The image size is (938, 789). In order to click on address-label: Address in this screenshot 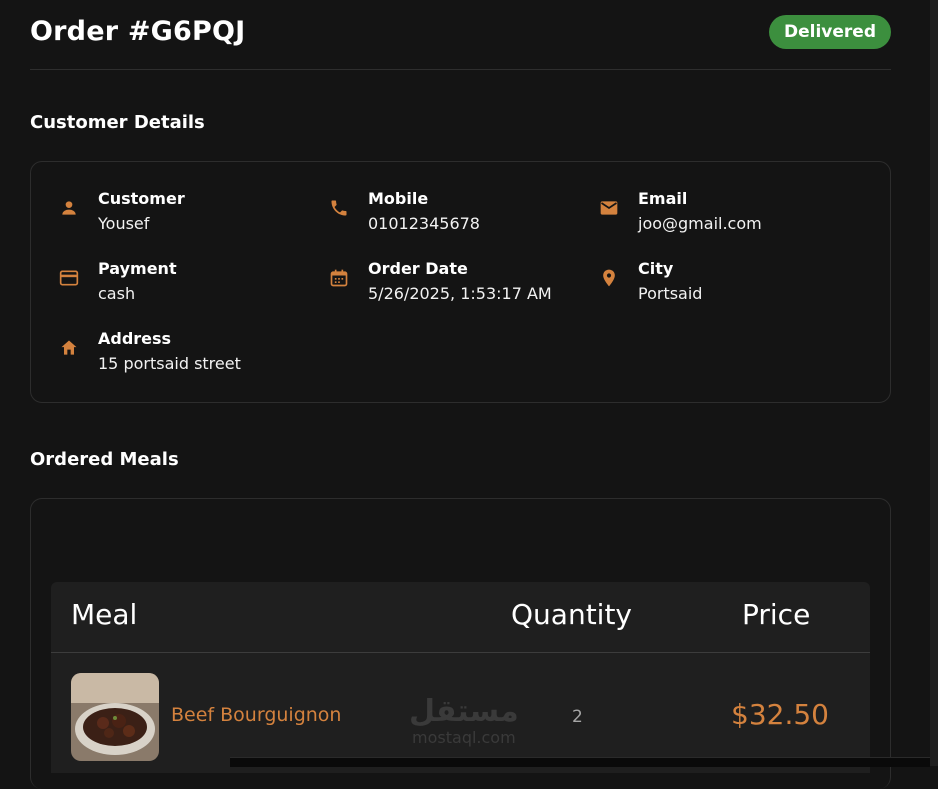, I will do `click(135, 338)`.